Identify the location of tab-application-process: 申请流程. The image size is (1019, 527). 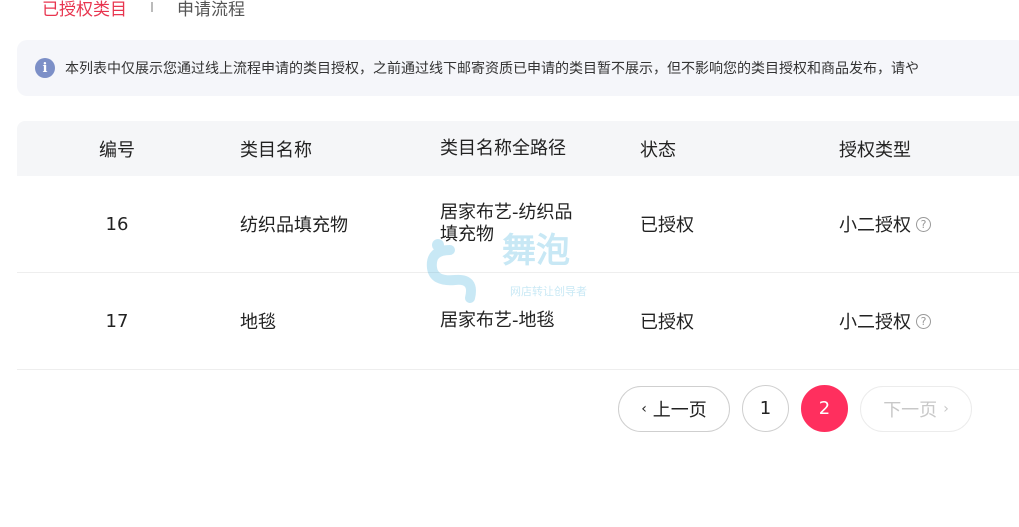
(211, 10).